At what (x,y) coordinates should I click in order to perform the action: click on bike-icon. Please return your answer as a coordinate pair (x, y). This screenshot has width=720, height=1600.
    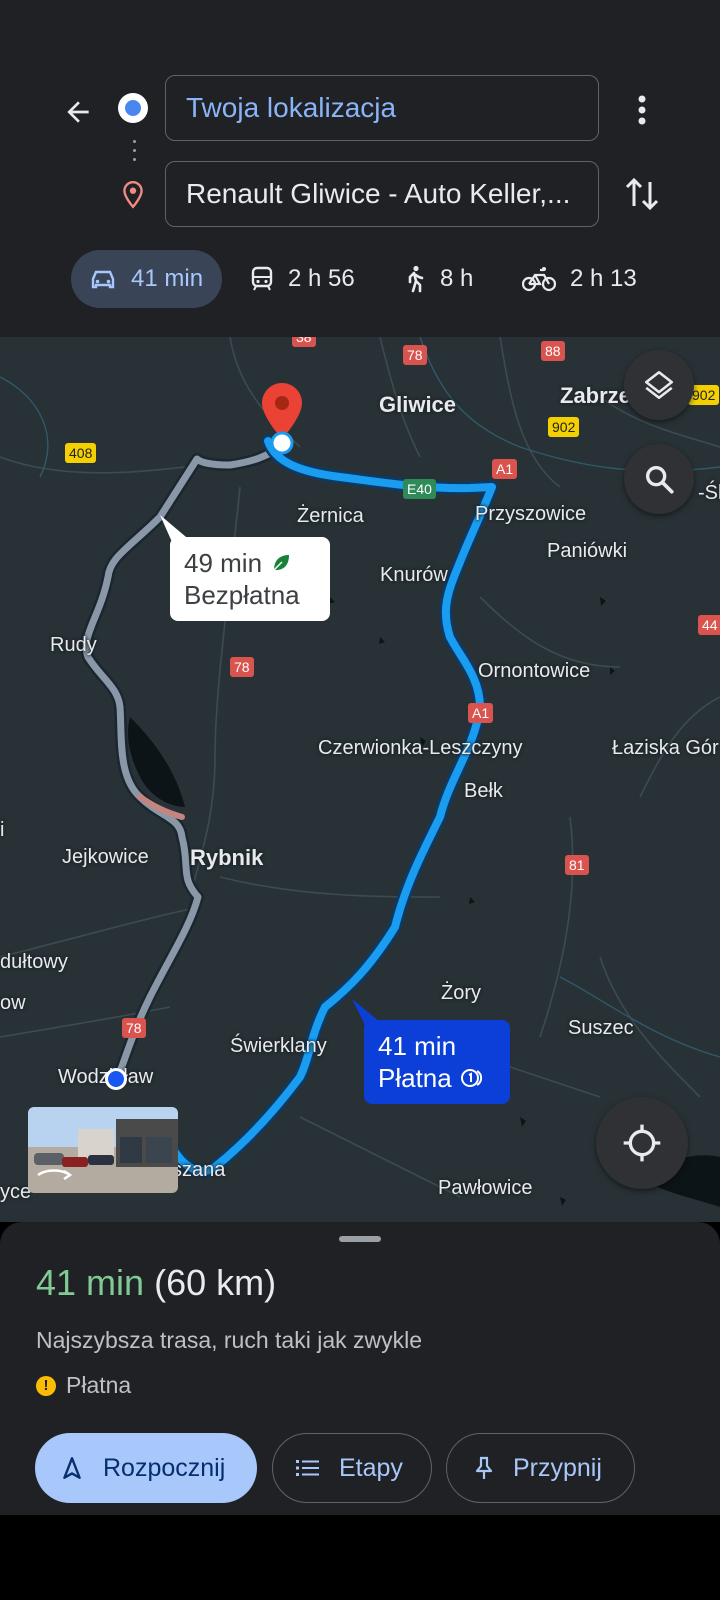
    Looking at the image, I should click on (539, 279).